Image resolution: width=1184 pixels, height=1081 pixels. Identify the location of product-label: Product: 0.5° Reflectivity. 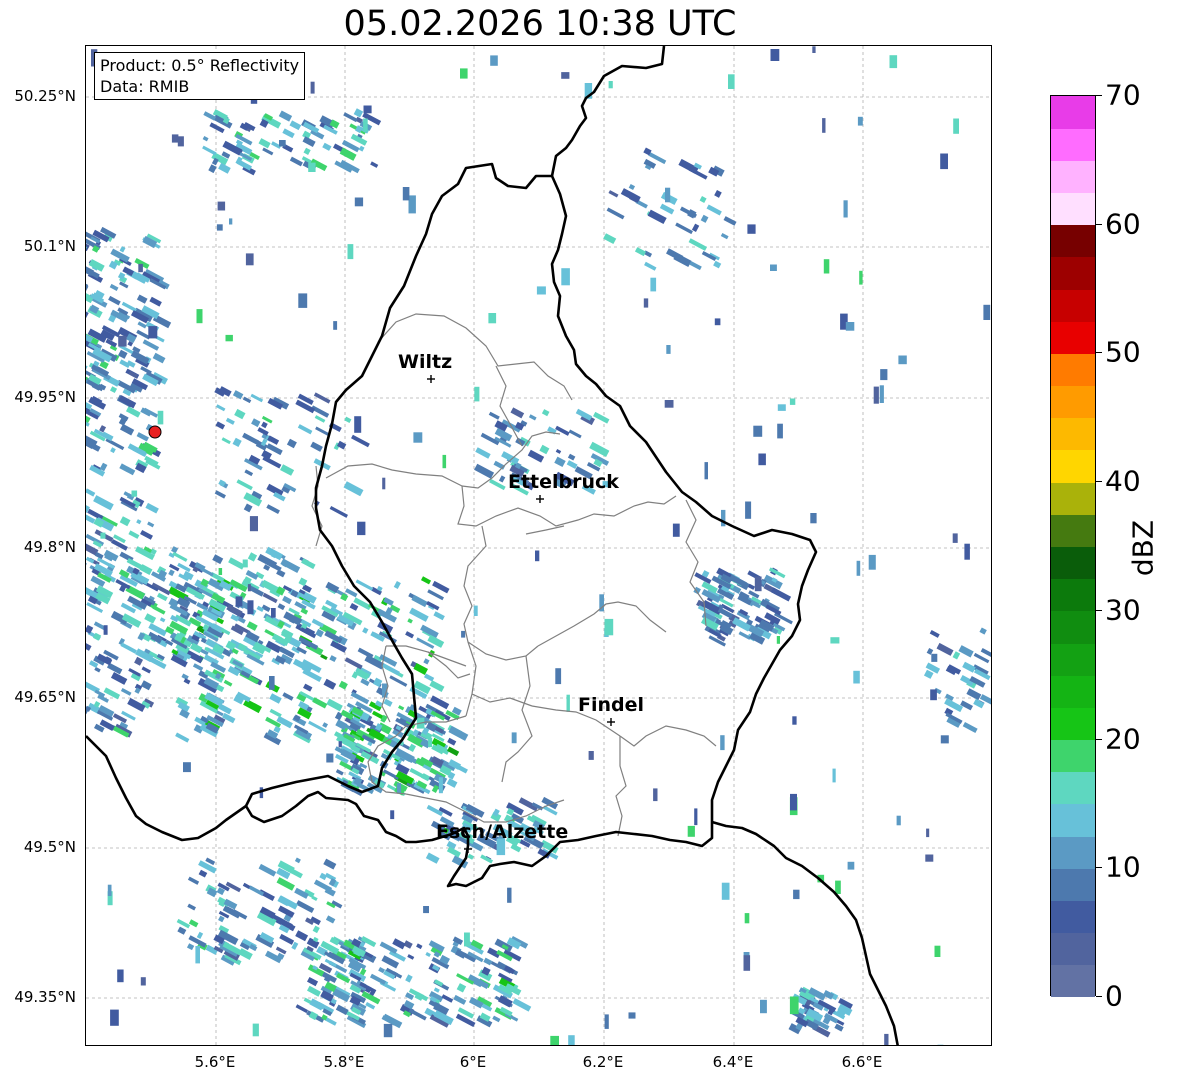
(200, 65).